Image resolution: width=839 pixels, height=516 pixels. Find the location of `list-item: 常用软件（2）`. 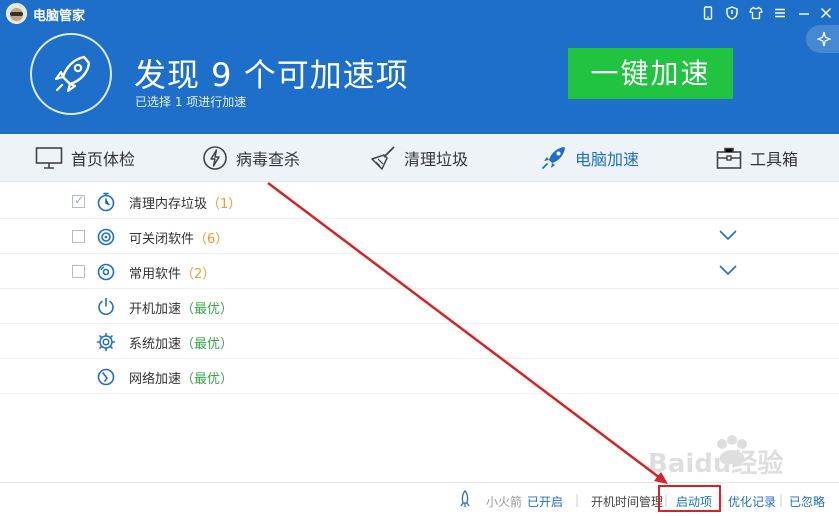

list-item: 常用软件（2） is located at coordinates (419, 271).